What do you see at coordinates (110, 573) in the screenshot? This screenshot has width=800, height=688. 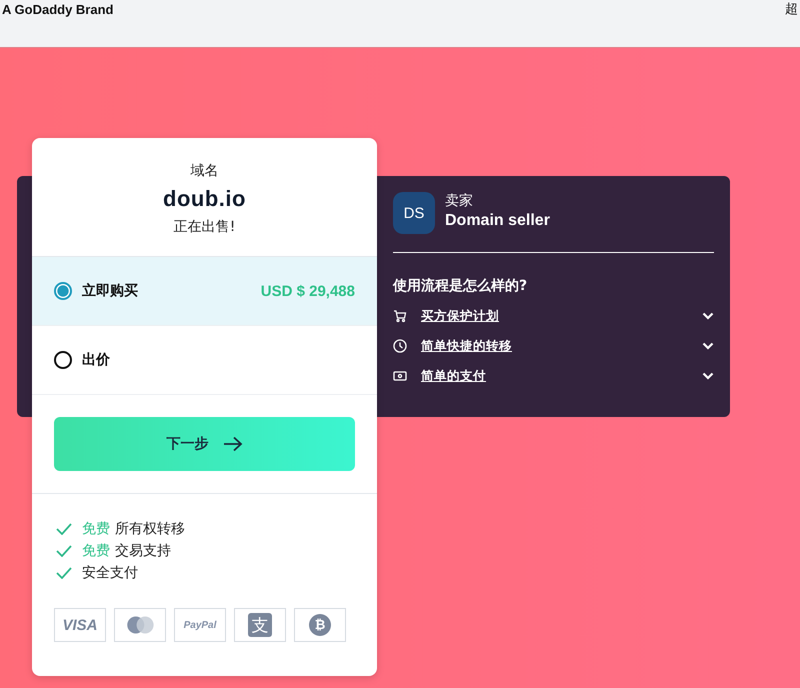 I see `benefit-text: 安全支付` at bounding box center [110, 573].